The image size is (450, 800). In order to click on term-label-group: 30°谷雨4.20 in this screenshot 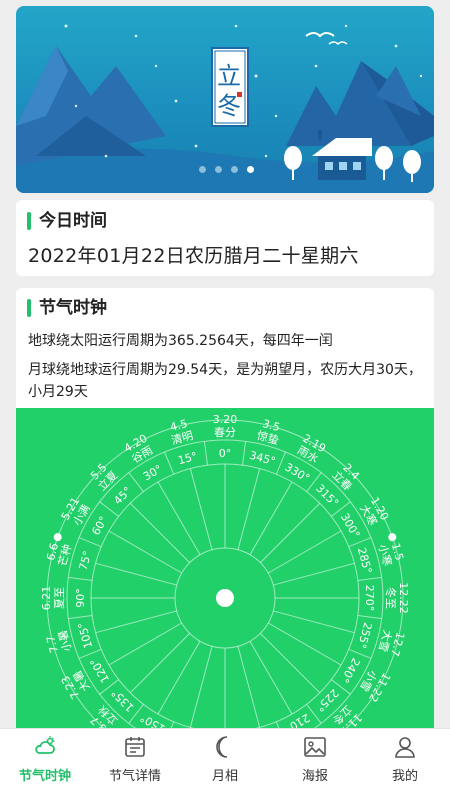, I will do `click(143, 458)`.